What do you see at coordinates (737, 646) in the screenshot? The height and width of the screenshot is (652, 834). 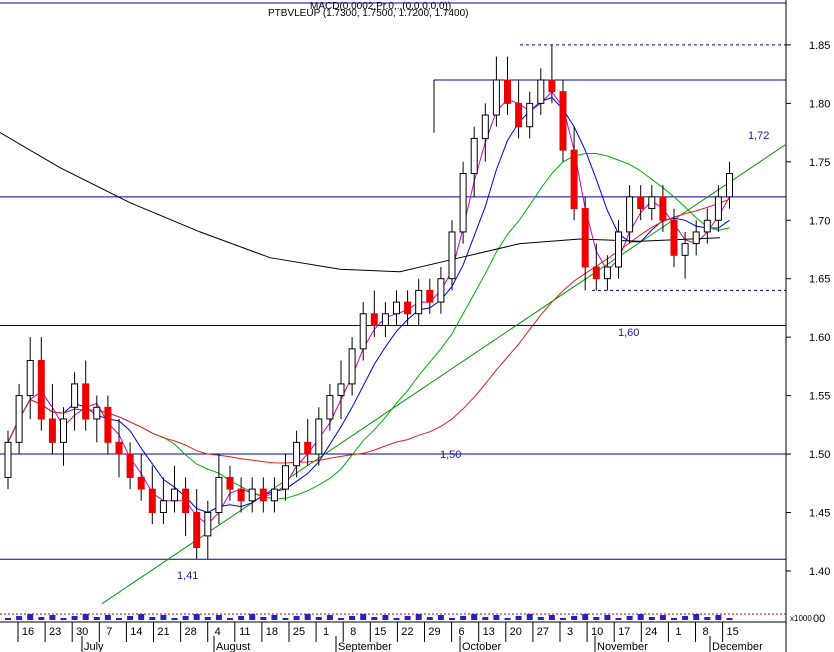 I see `month-label: December` at bounding box center [737, 646].